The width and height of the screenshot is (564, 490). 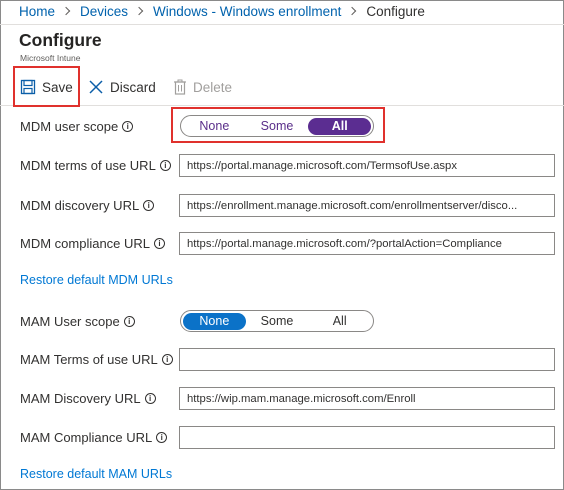 What do you see at coordinates (367, 243) in the screenshot?
I see `mdm-compliance-url-input` at bounding box center [367, 243].